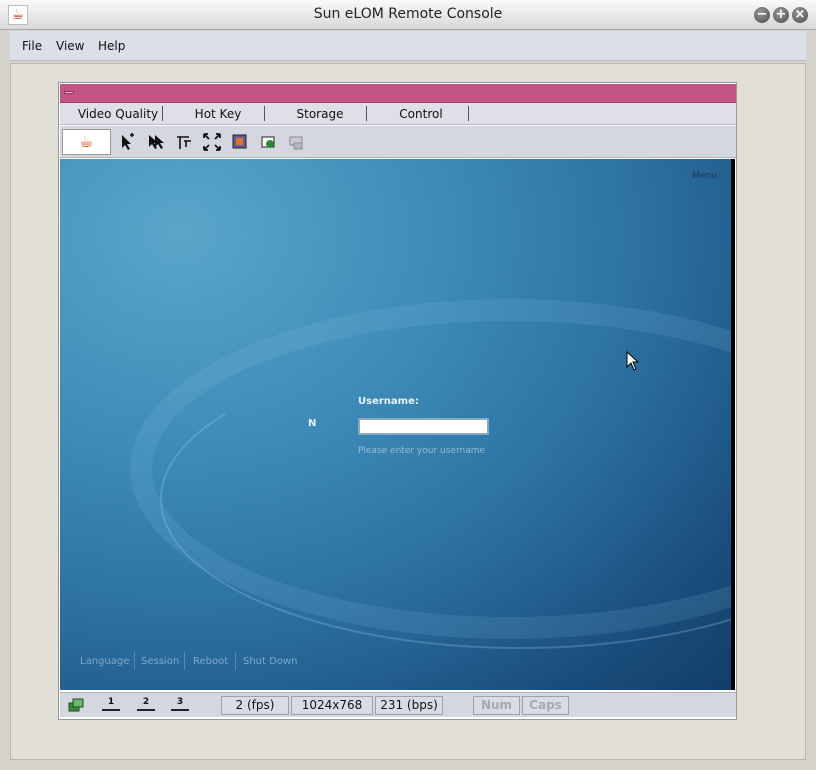  Describe the element at coordinates (408, 46) in the screenshot. I see `menu-bar: File View Help` at that location.